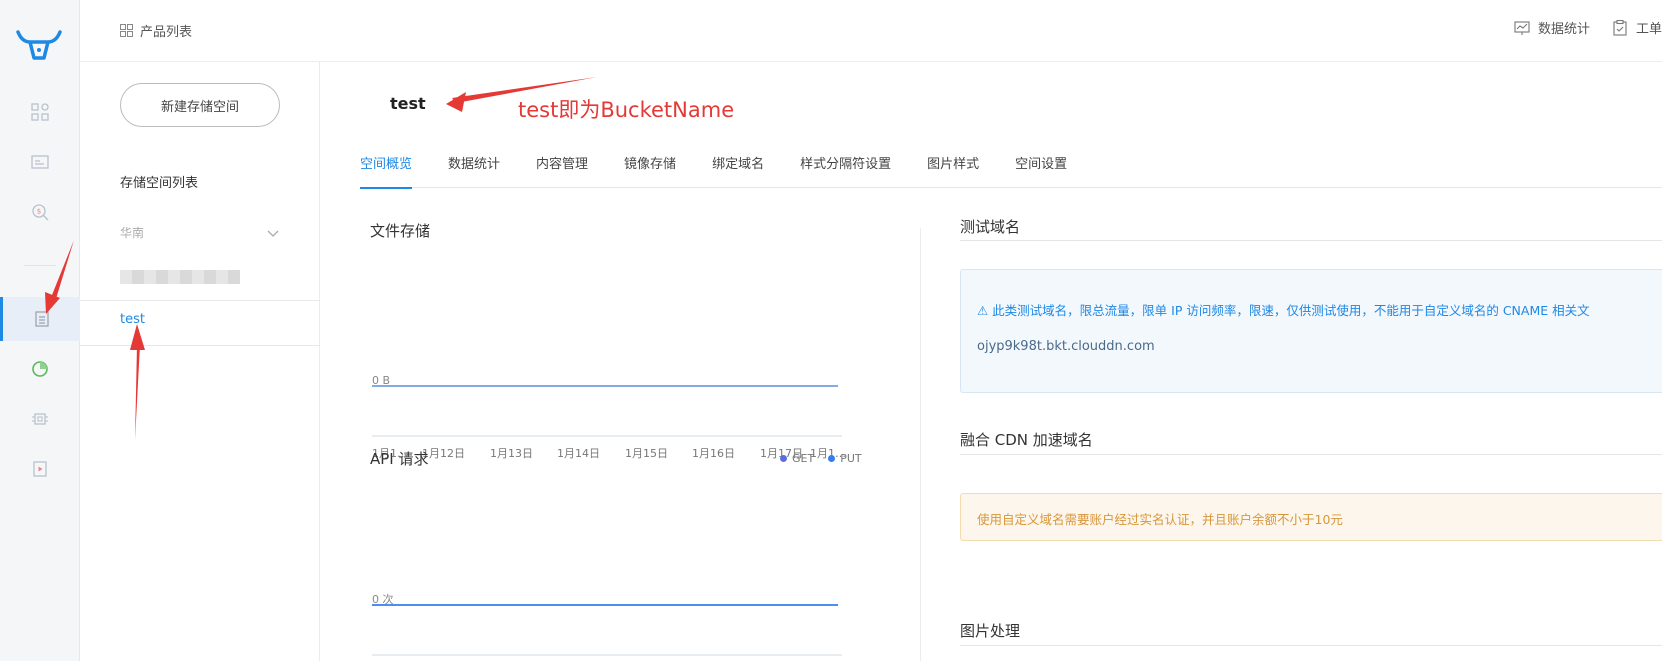 This screenshot has height=661, width=1662. Describe the element at coordinates (832, 458) in the screenshot. I see `legend-dot-put` at that location.